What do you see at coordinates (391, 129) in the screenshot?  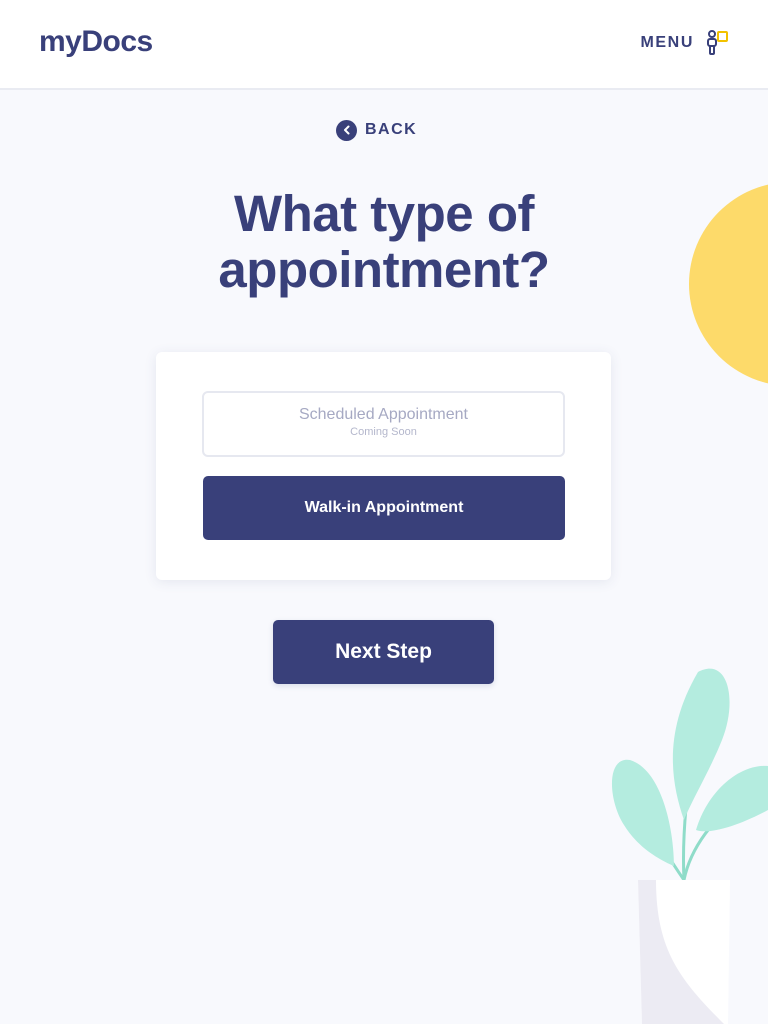 I see `back-label: BACK` at bounding box center [391, 129].